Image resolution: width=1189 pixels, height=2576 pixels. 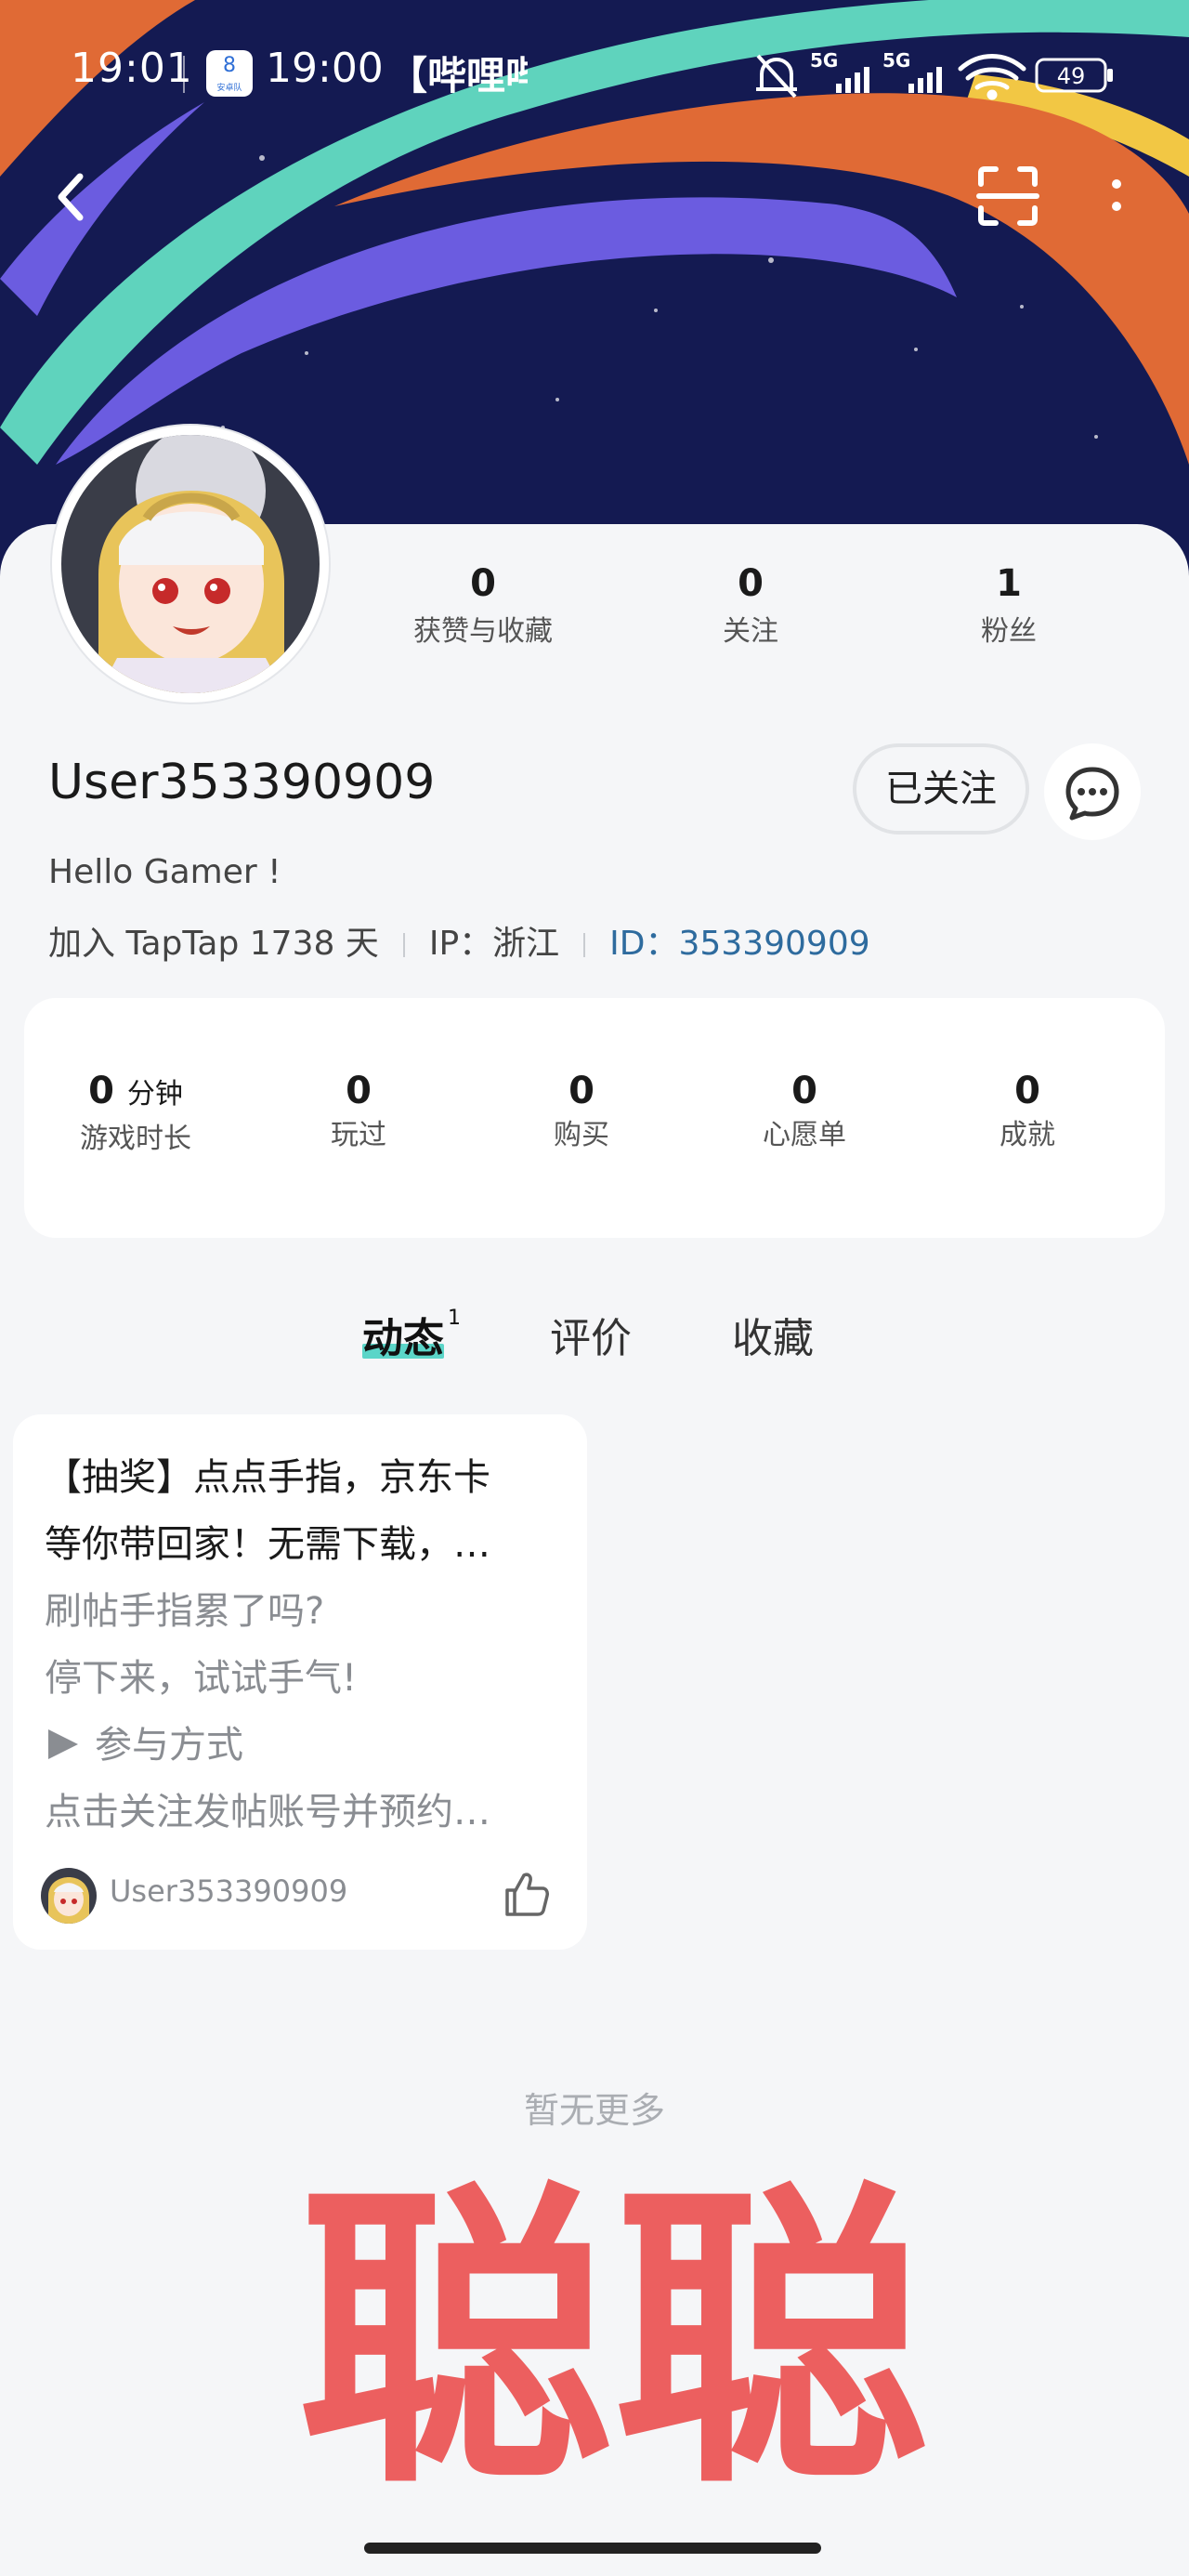 What do you see at coordinates (1009, 631) in the screenshot?
I see `stat-followers-label: 粉丝` at bounding box center [1009, 631].